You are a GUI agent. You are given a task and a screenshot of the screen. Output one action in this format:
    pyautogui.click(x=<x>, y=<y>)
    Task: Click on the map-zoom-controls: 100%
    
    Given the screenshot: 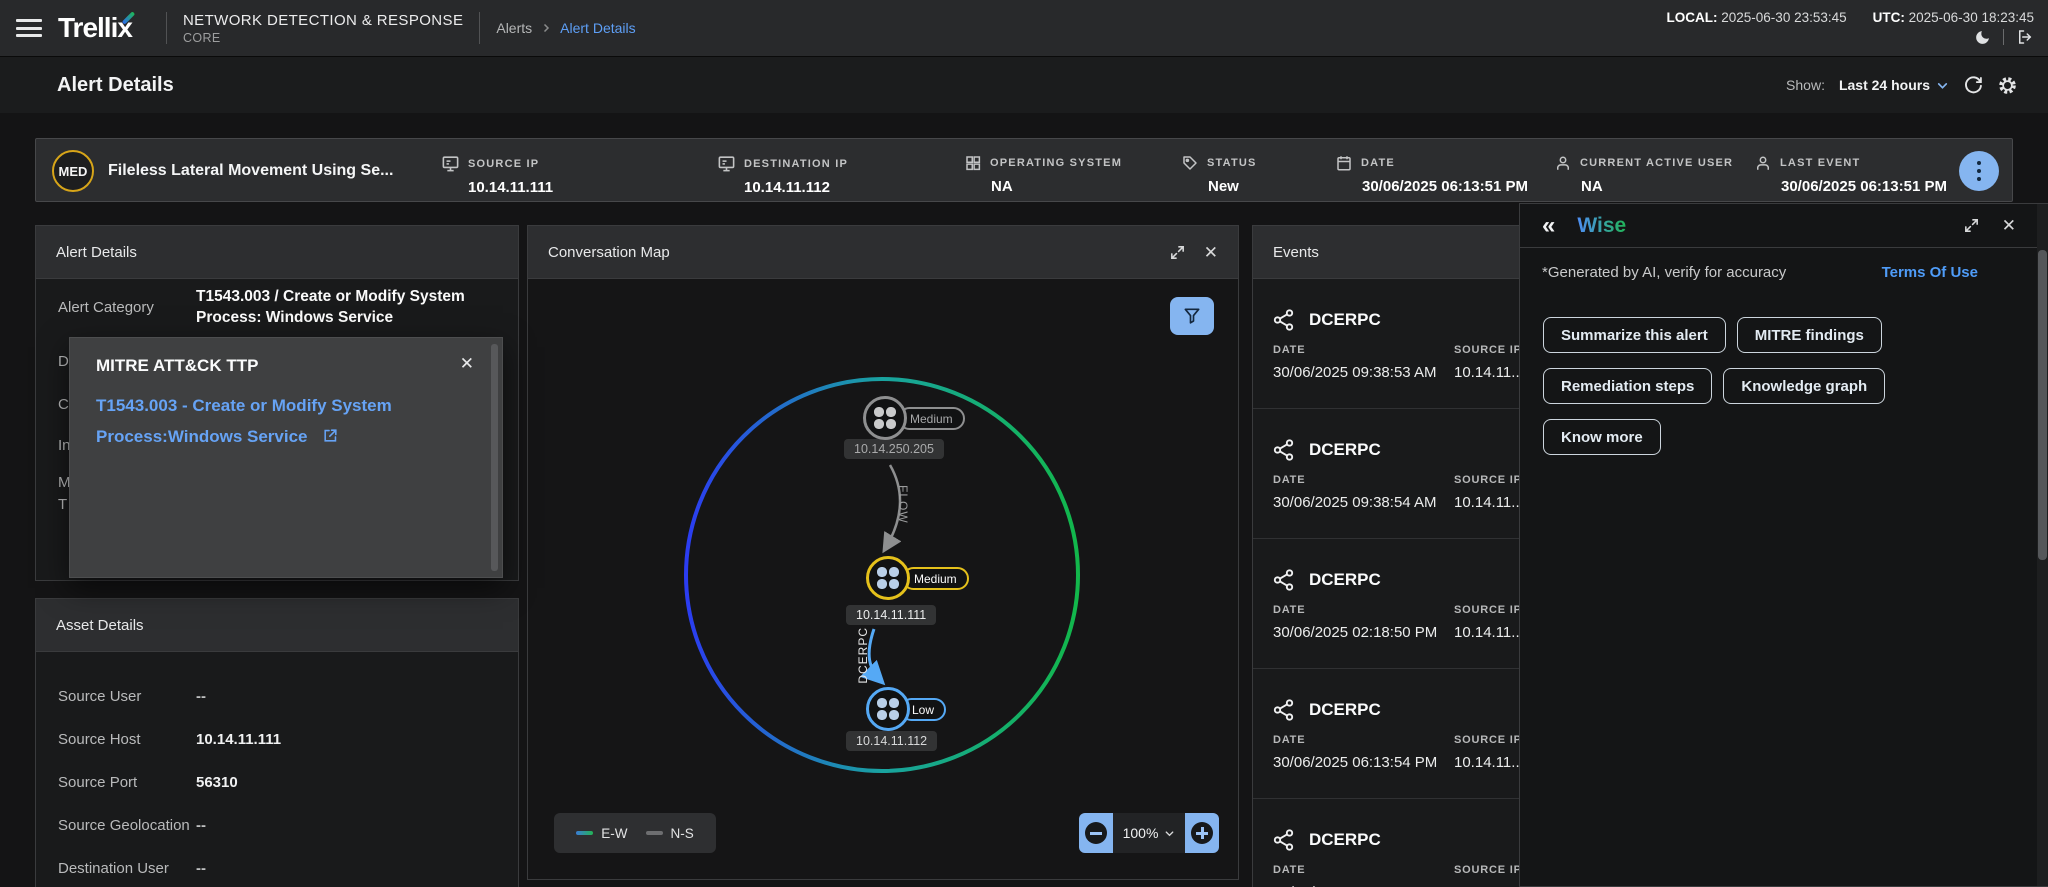 What is the action you would take?
    pyautogui.click(x=1149, y=833)
    